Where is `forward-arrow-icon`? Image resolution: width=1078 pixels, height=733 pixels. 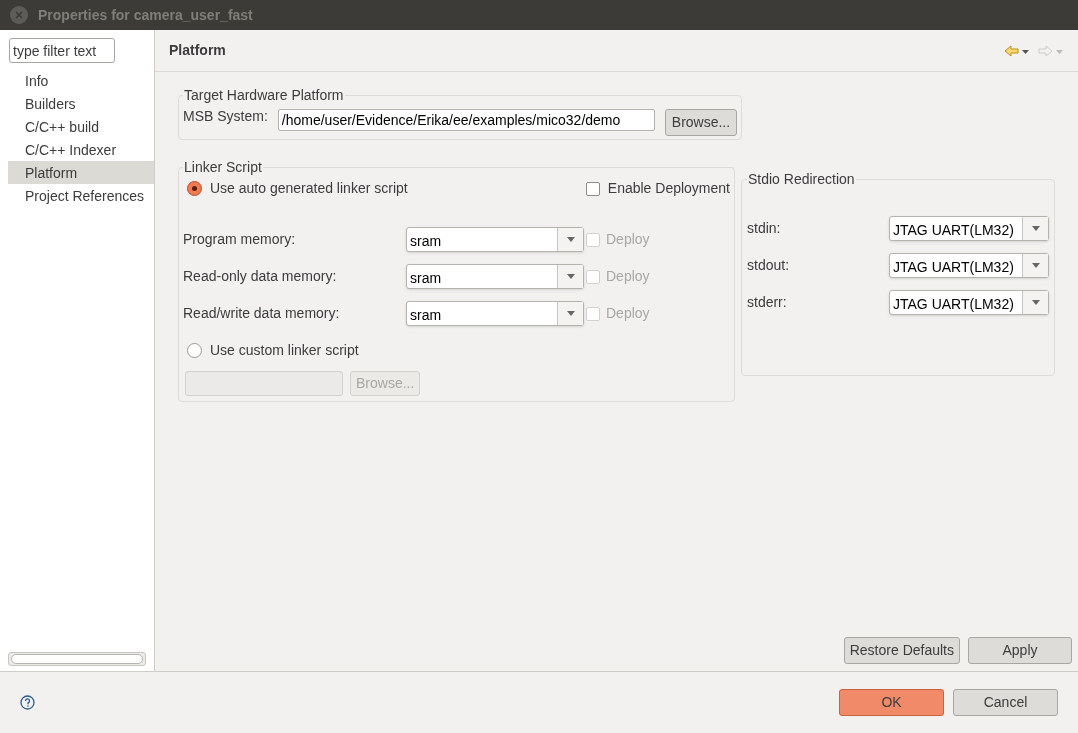
forward-arrow-icon is located at coordinates (1051, 50).